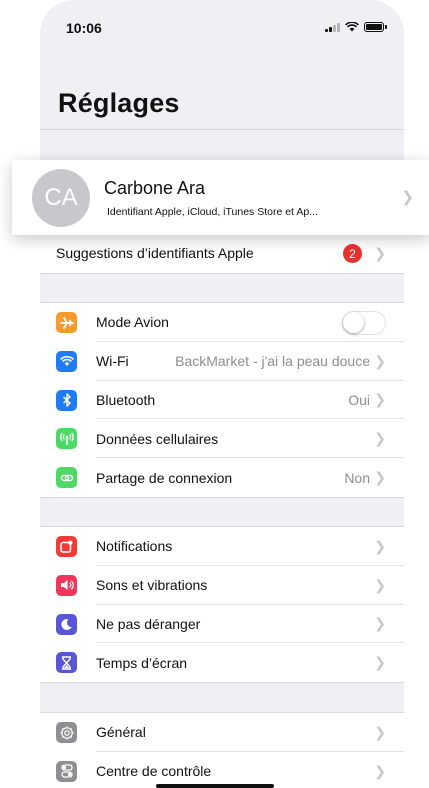 This screenshot has width=429, height=788. I want to click on moon-icon, so click(66, 624).